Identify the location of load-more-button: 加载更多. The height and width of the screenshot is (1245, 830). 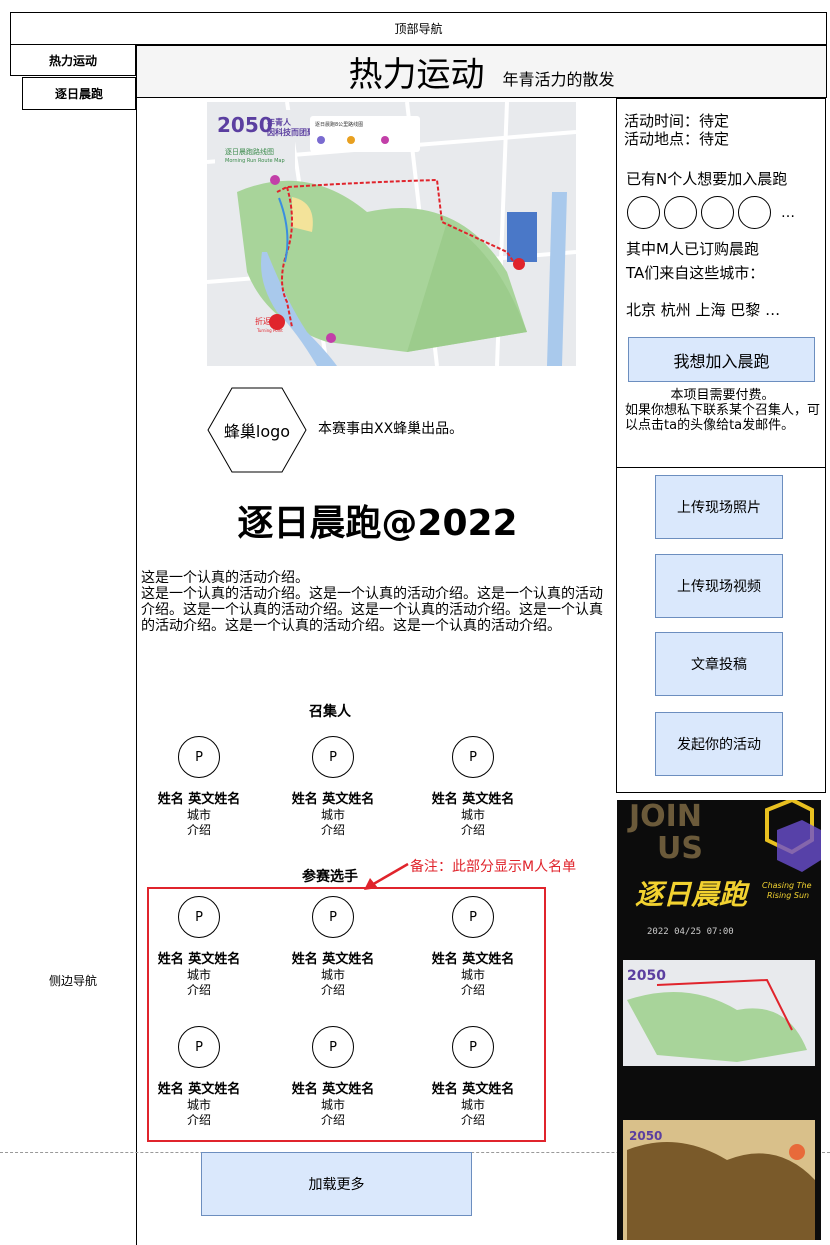
(336, 1184).